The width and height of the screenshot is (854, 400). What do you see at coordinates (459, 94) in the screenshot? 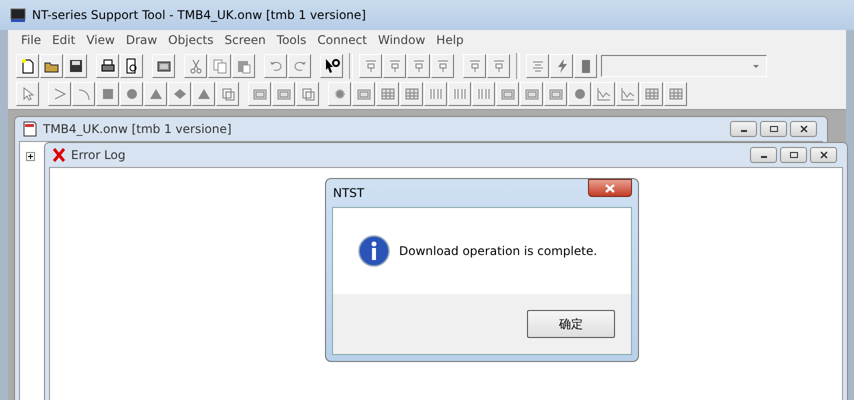
I see `numeral-button` at bounding box center [459, 94].